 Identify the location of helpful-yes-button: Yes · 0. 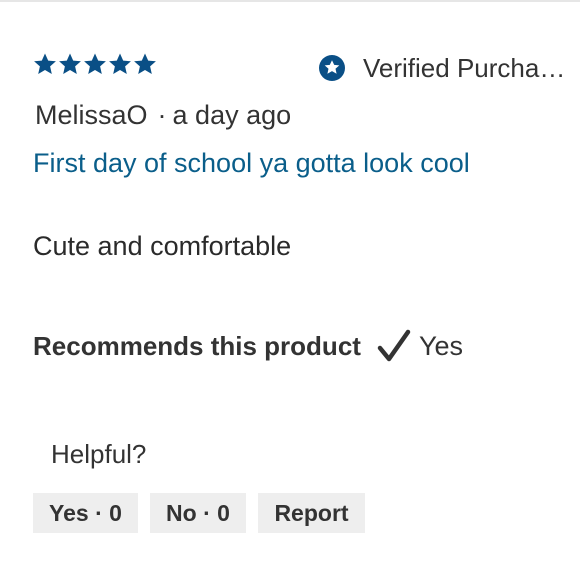
(85, 513).